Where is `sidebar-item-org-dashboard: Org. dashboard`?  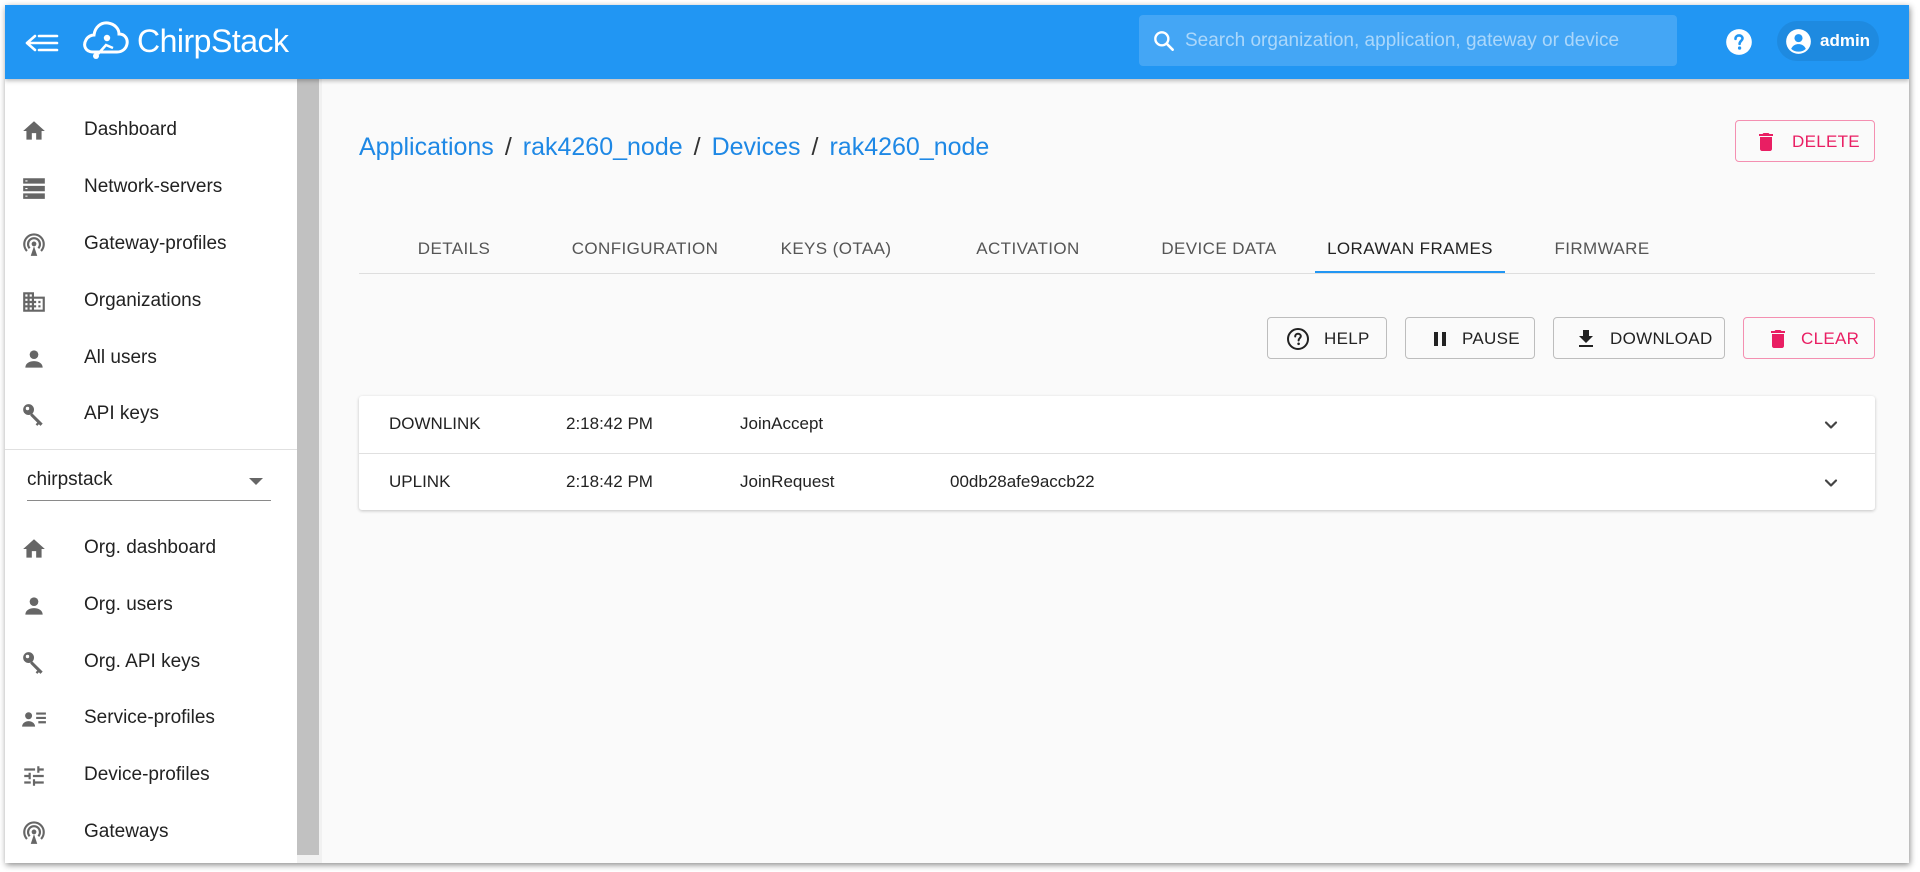 sidebar-item-org-dashboard: Org. dashboard is located at coordinates (151, 549).